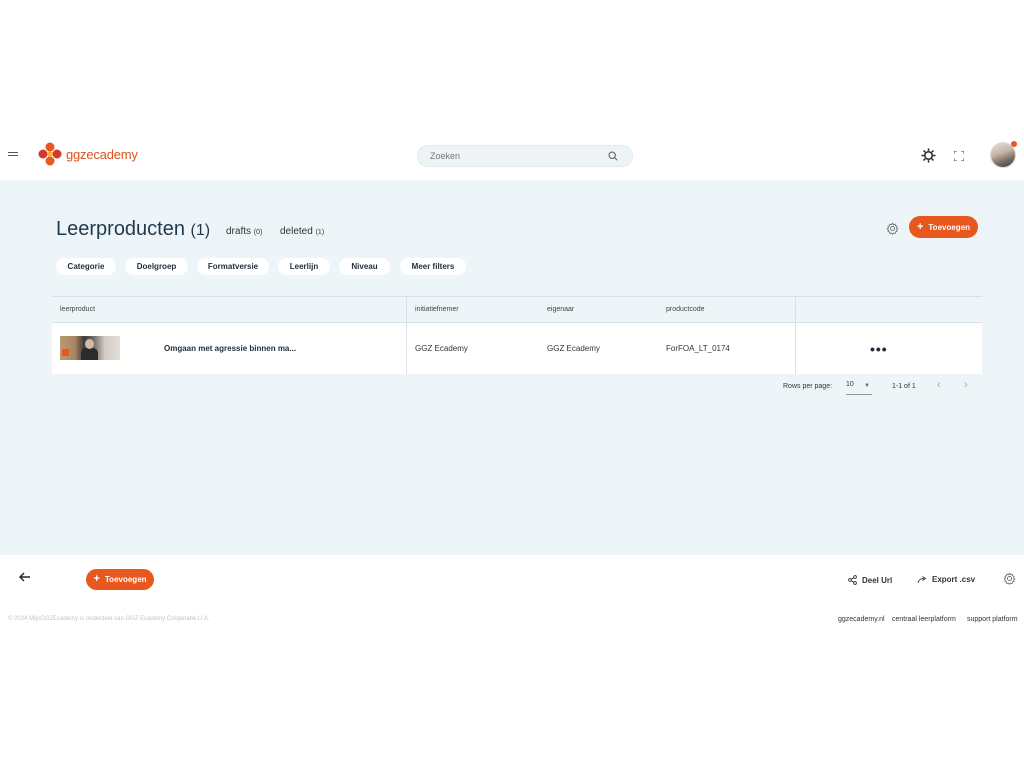 The width and height of the screenshot is (1024, 768). What do you see at coordinates (76, 154) in the screenshot?
I see `logo-prefix: ggz` at bounding box center [76, 154].